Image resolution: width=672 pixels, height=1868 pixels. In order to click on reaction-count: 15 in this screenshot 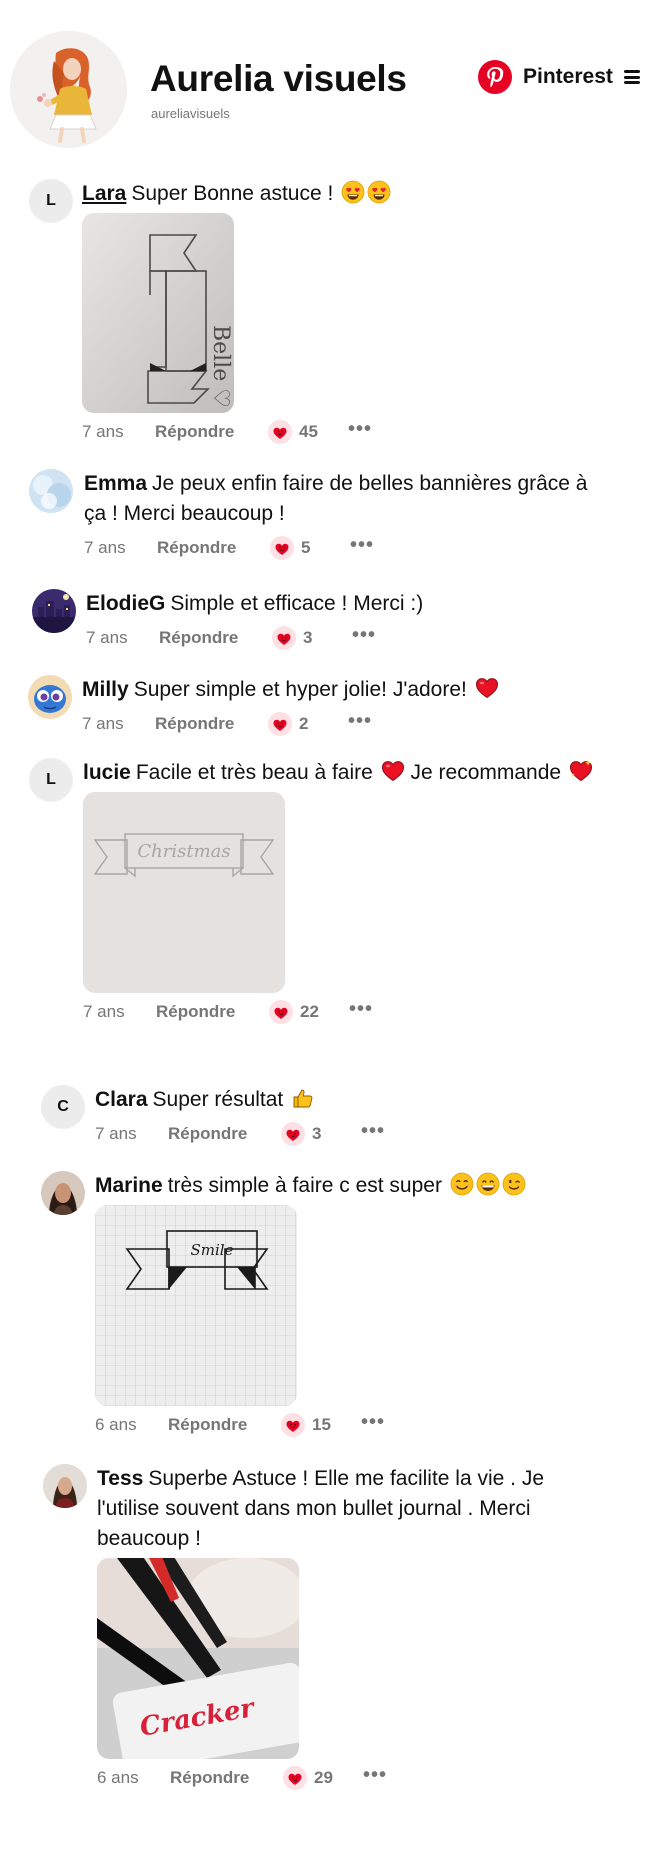, I will do `click(321, 1424)`.